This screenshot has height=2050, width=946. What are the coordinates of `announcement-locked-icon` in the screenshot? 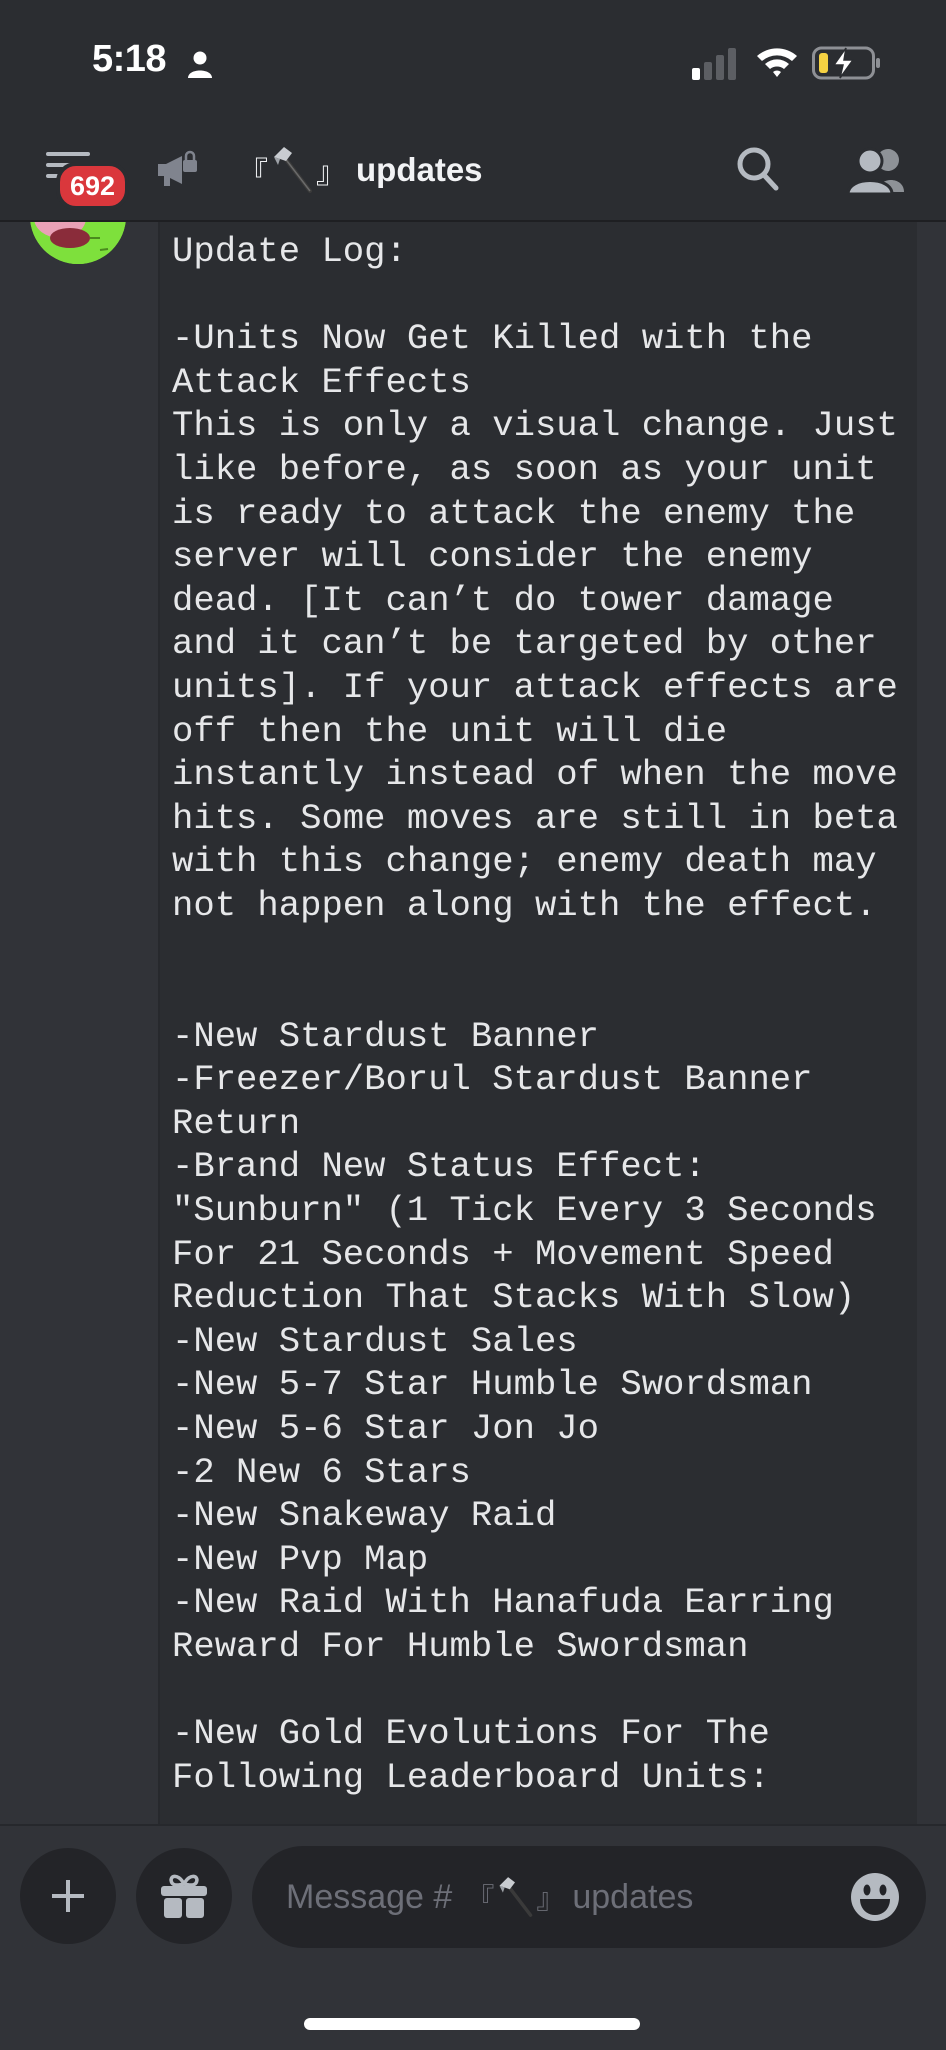 It's located at (177, 168).